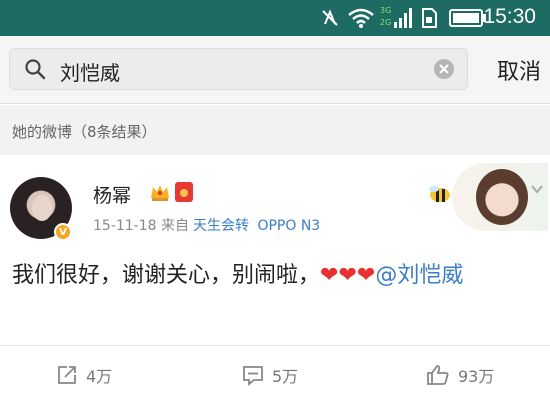 This screenshot has width=550, height=403. What do you see at coordinates (166, 275) in the screenshot?
I see `post-text-main: 我们很好，谢谢关心，别闹啦，` at bounding box center [166, 275].